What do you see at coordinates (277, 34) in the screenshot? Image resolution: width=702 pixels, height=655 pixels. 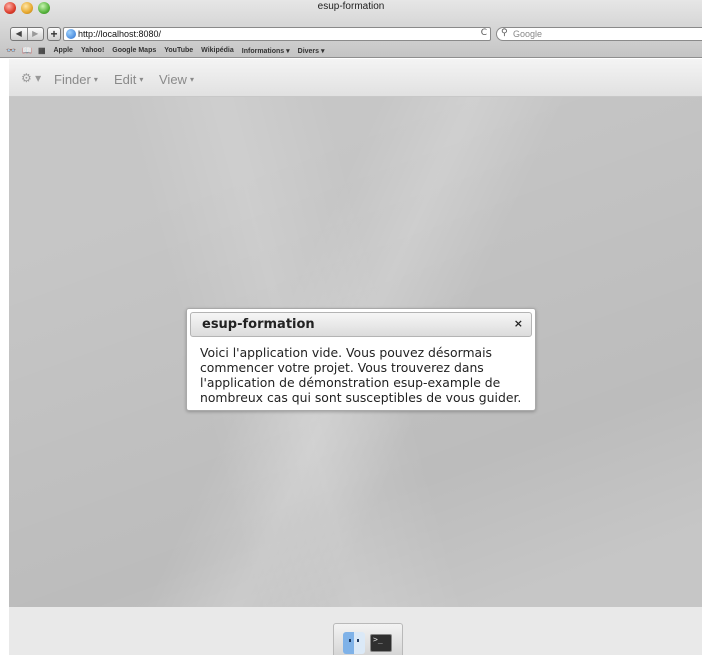 I see `address-bar: http://localhost:8080/ C` at bounding box center [277, 34].